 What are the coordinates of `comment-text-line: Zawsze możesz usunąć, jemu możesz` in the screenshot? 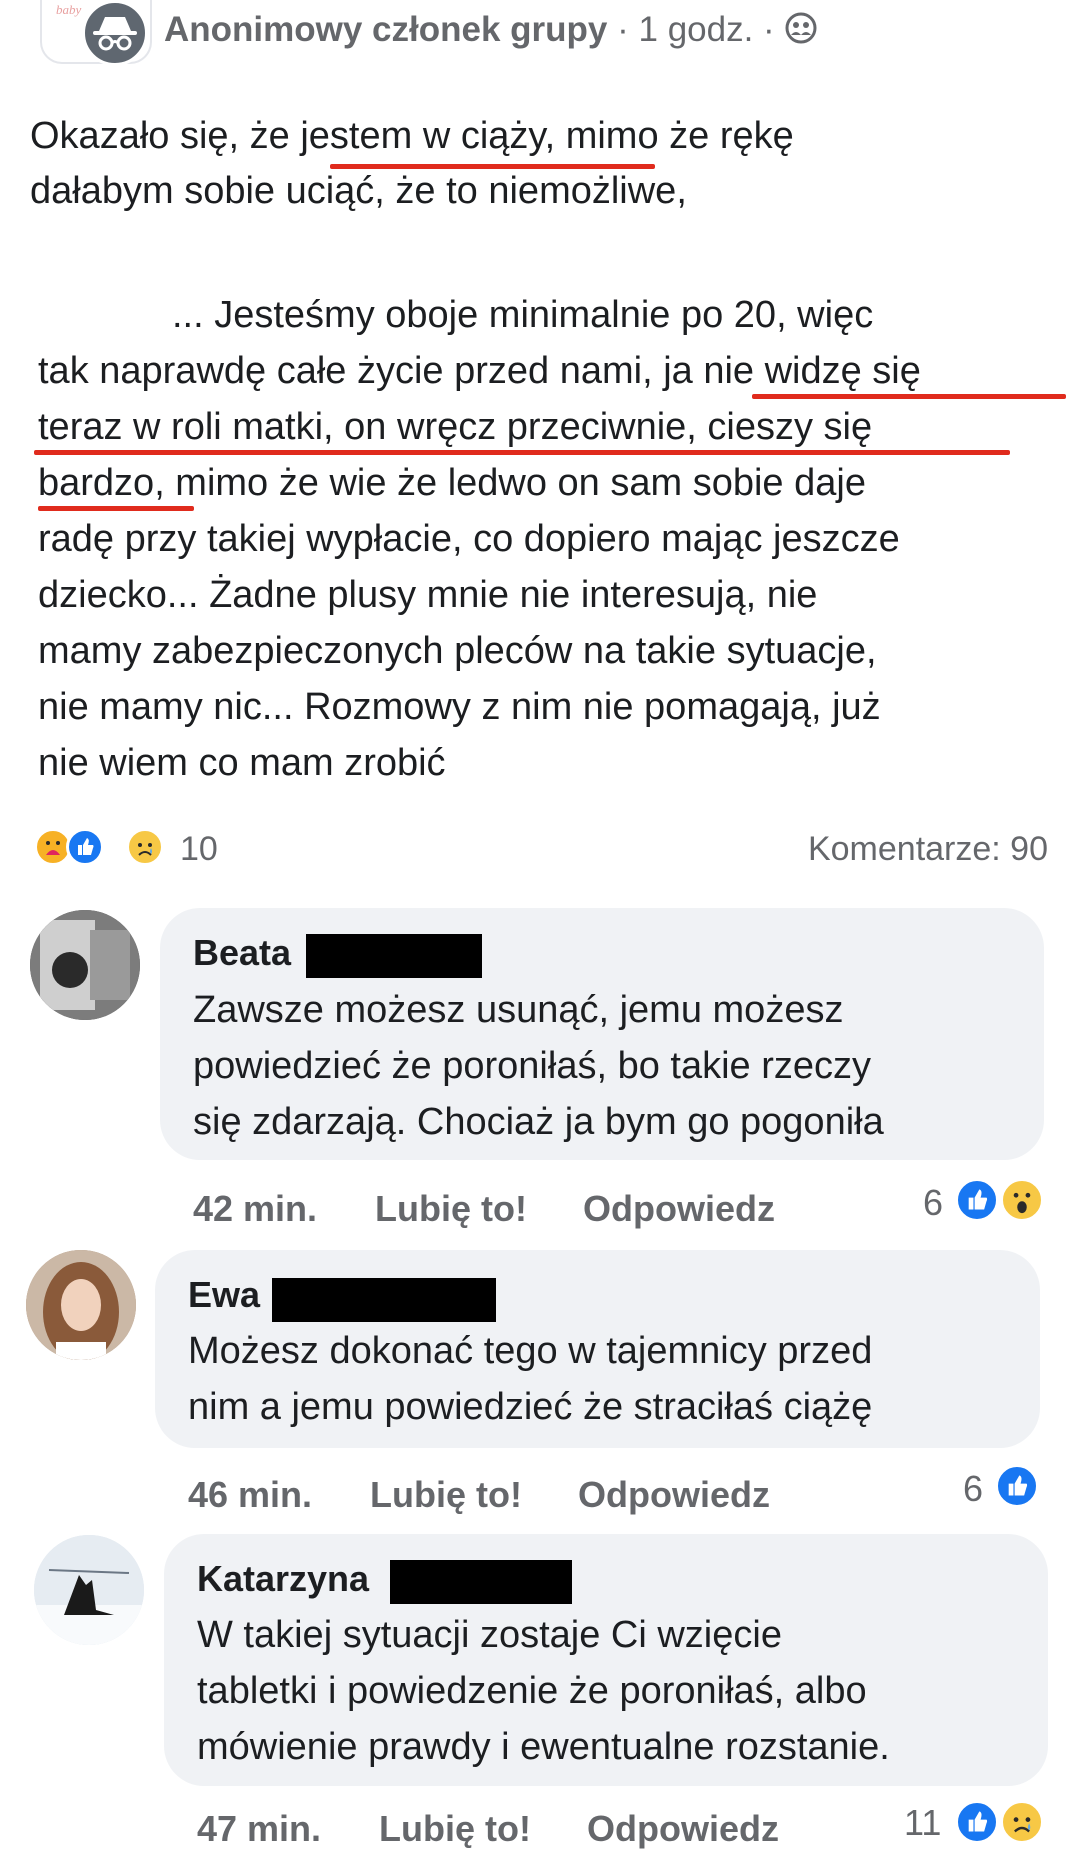 It's located at (518, 1010).